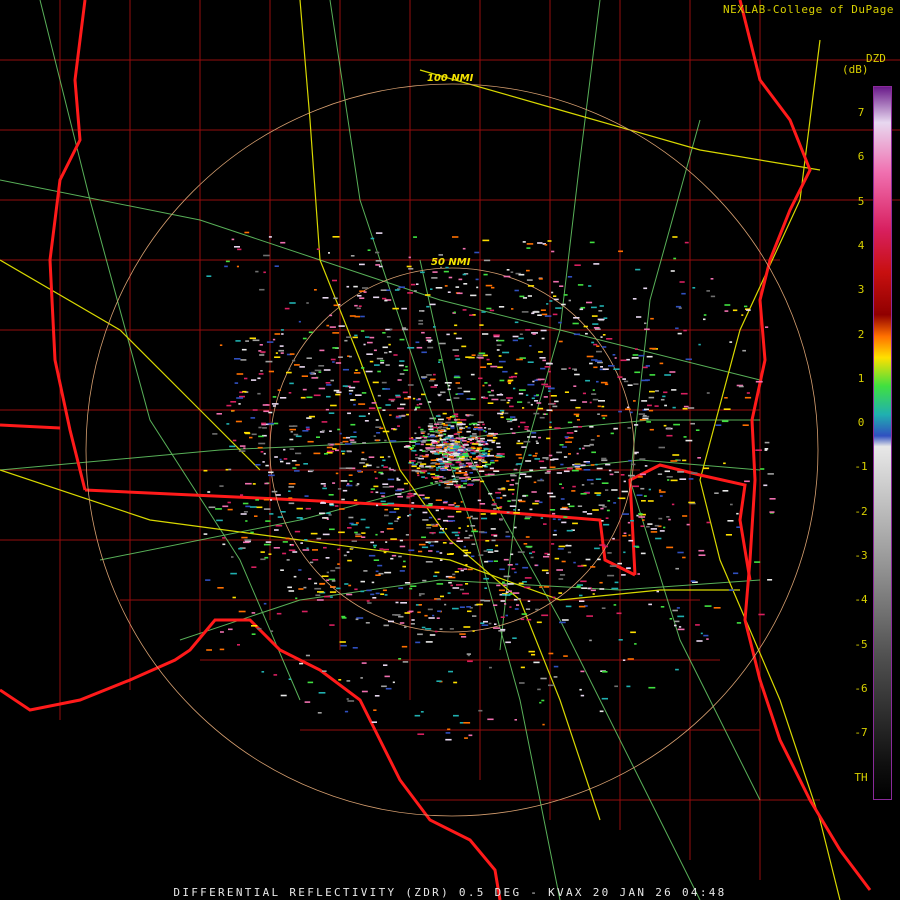  I want to click on ring-label-50nmi: 50 NMI, so click(451, 262).